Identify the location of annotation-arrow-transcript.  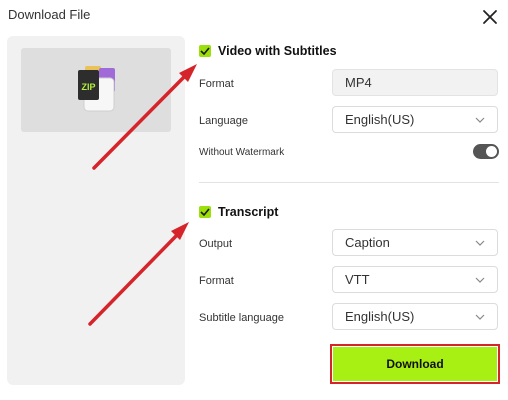
(134, 279).